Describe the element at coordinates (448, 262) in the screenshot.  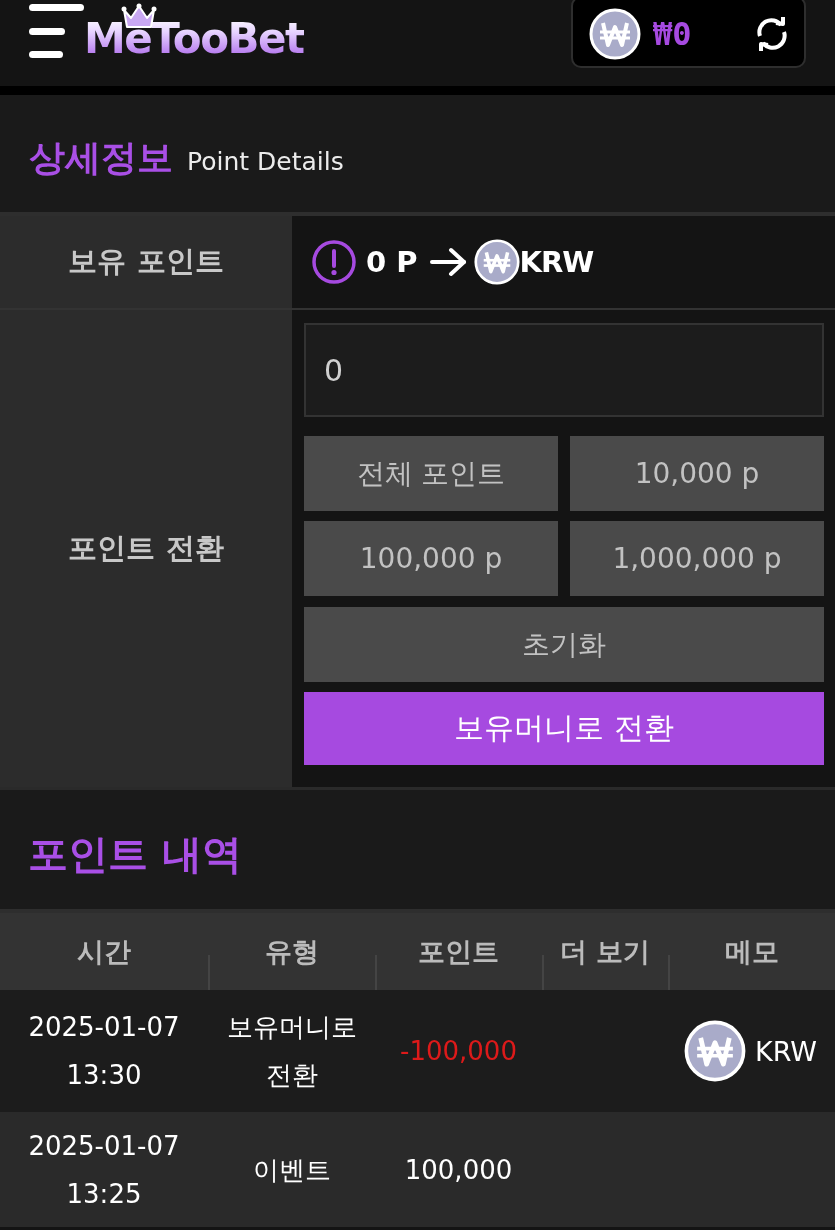
I see `arrow-icon` at that location.